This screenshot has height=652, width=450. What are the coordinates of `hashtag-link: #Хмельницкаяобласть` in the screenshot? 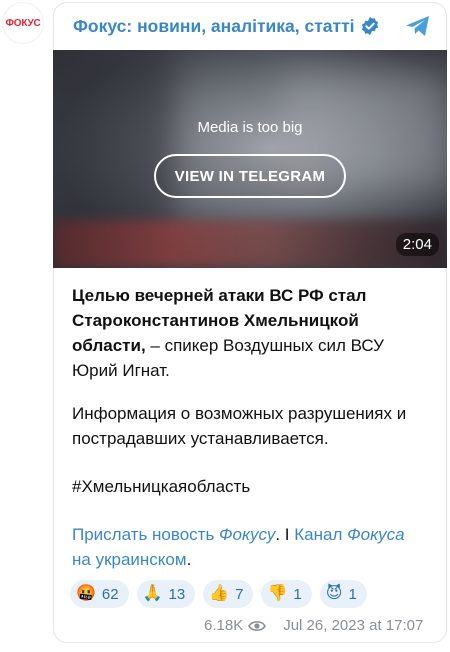 It's located at (247, 486).